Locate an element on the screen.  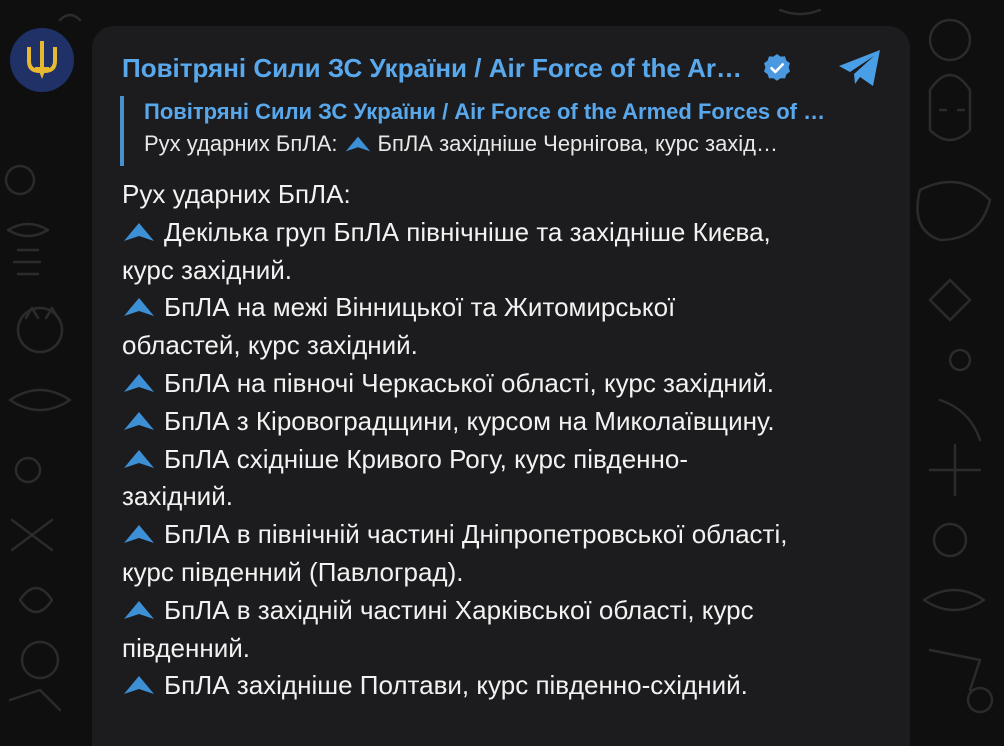
message-line: курс південний (Павлоград). is located at coordinates (293, 571).